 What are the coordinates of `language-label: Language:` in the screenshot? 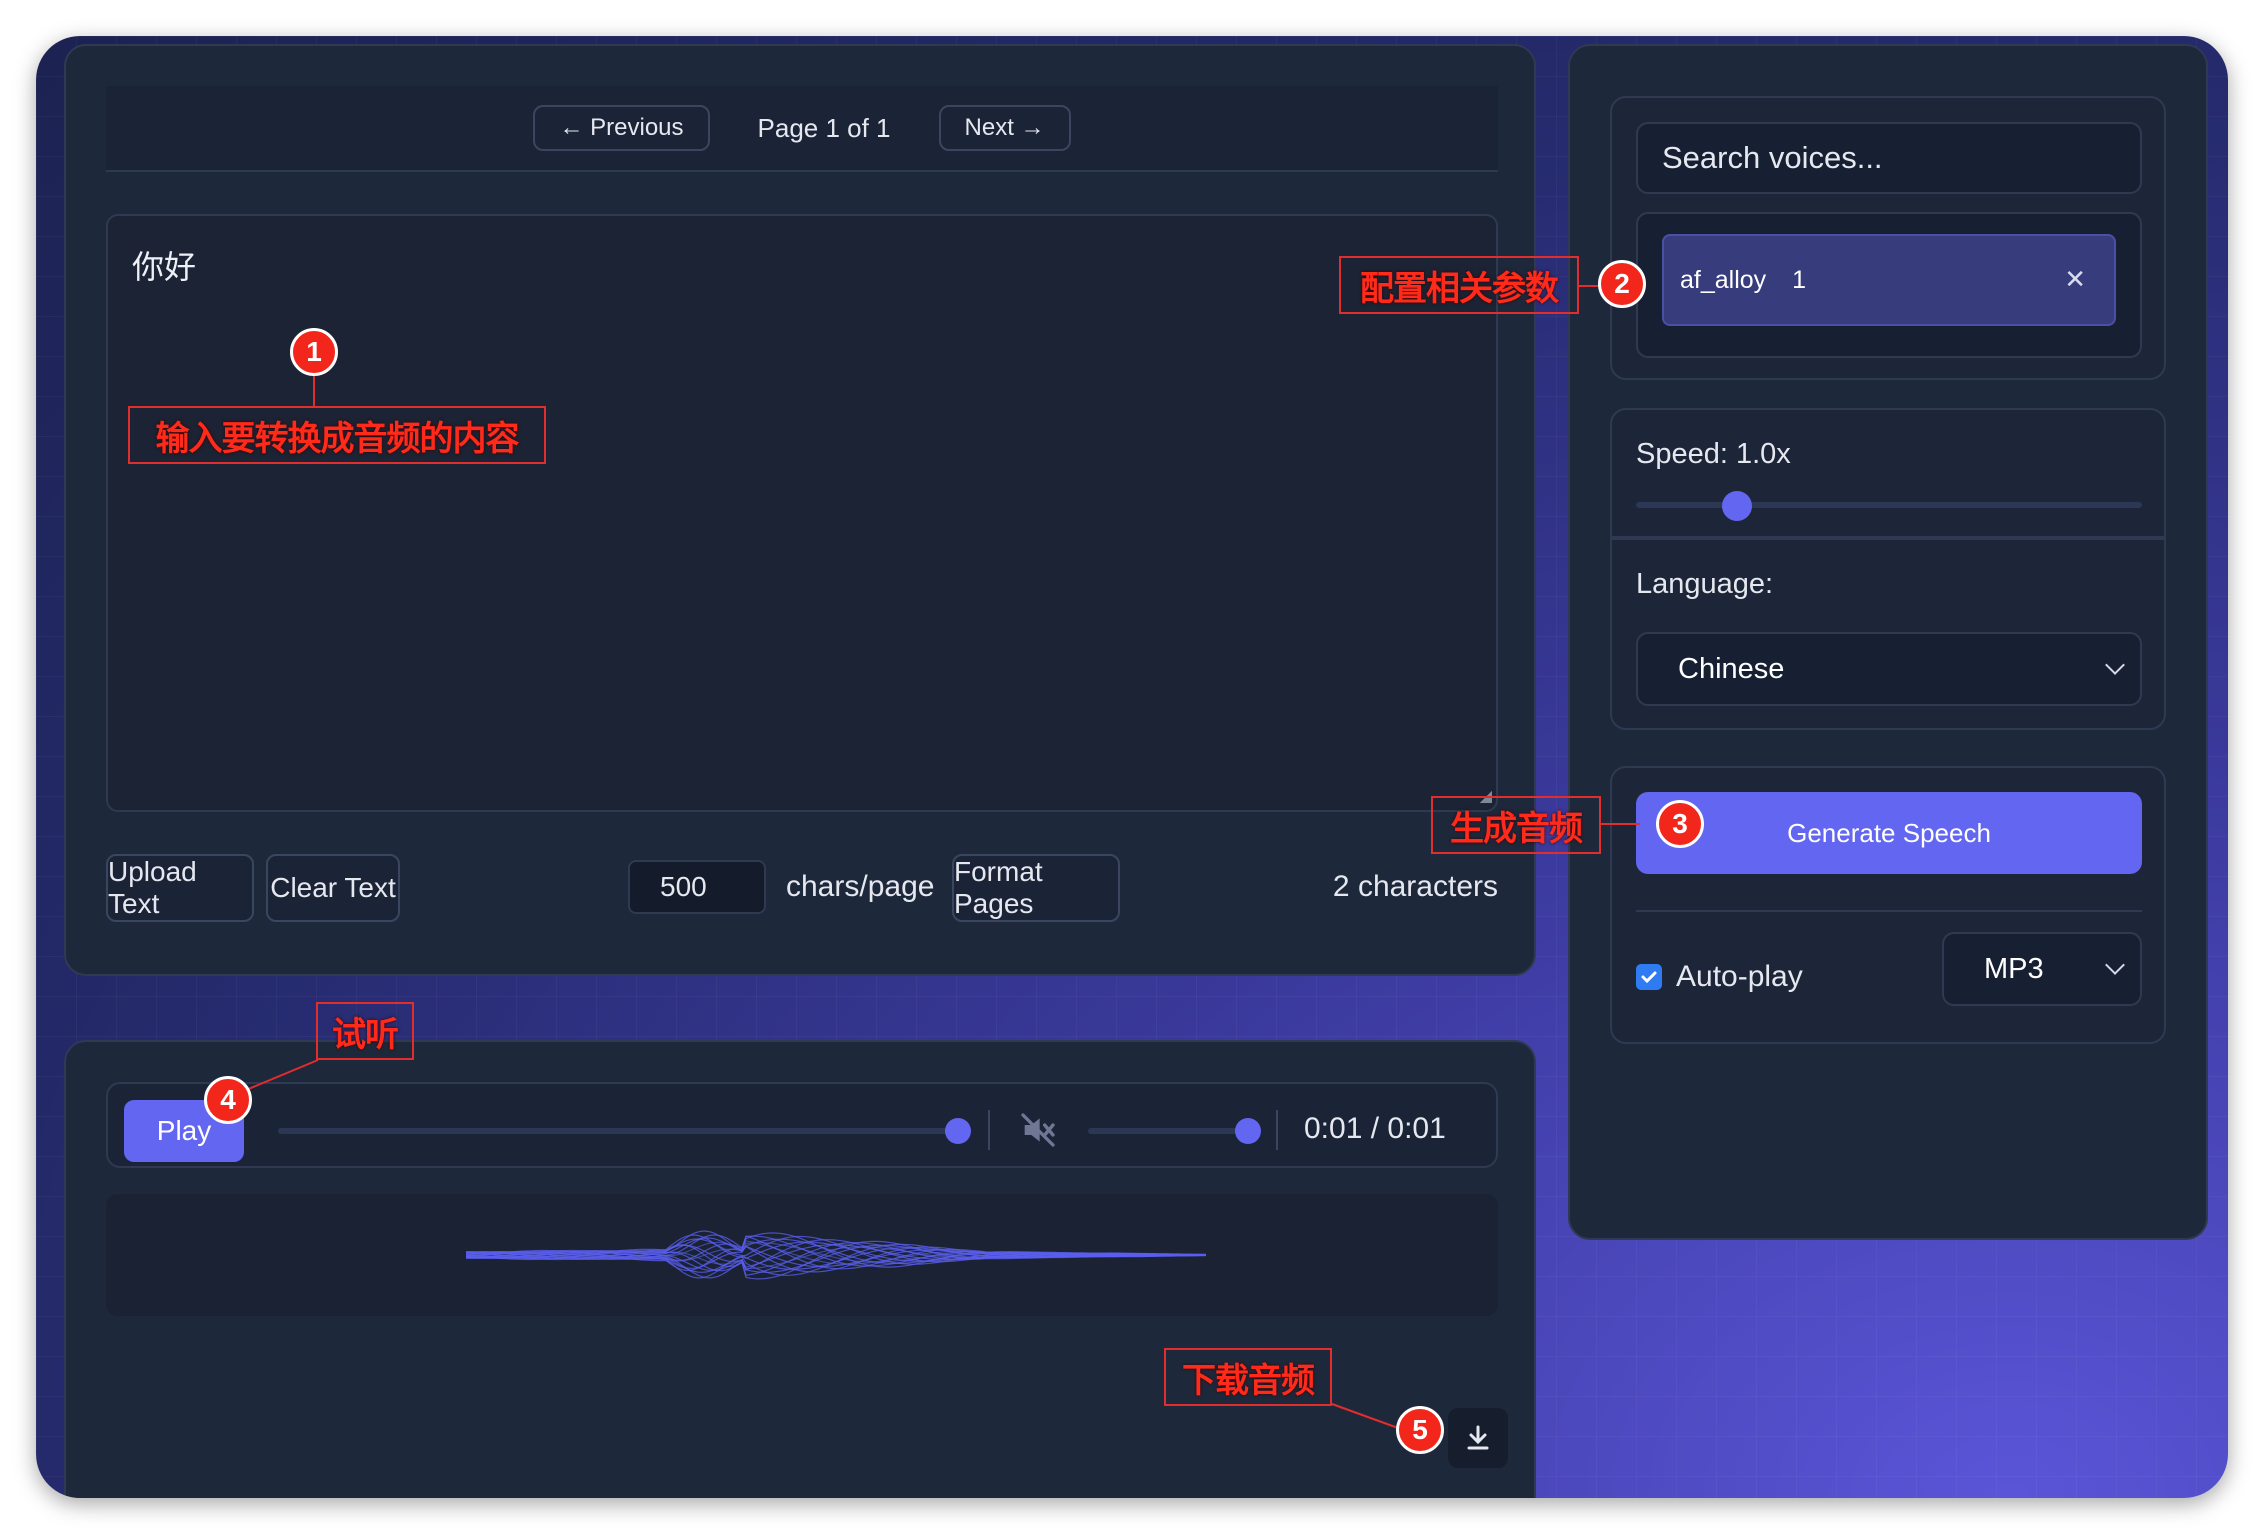 It's located at (1705, 584).